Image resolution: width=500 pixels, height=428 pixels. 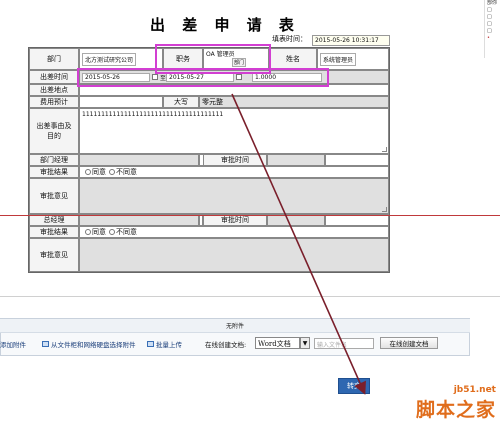 I want to click on watermark-text: 脚本之家, so click(x=455, y=410).